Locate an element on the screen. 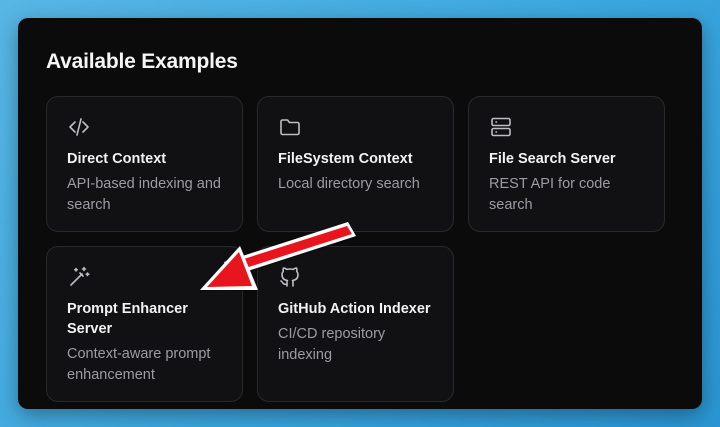  code-icon is located at coordinates (79, 127).